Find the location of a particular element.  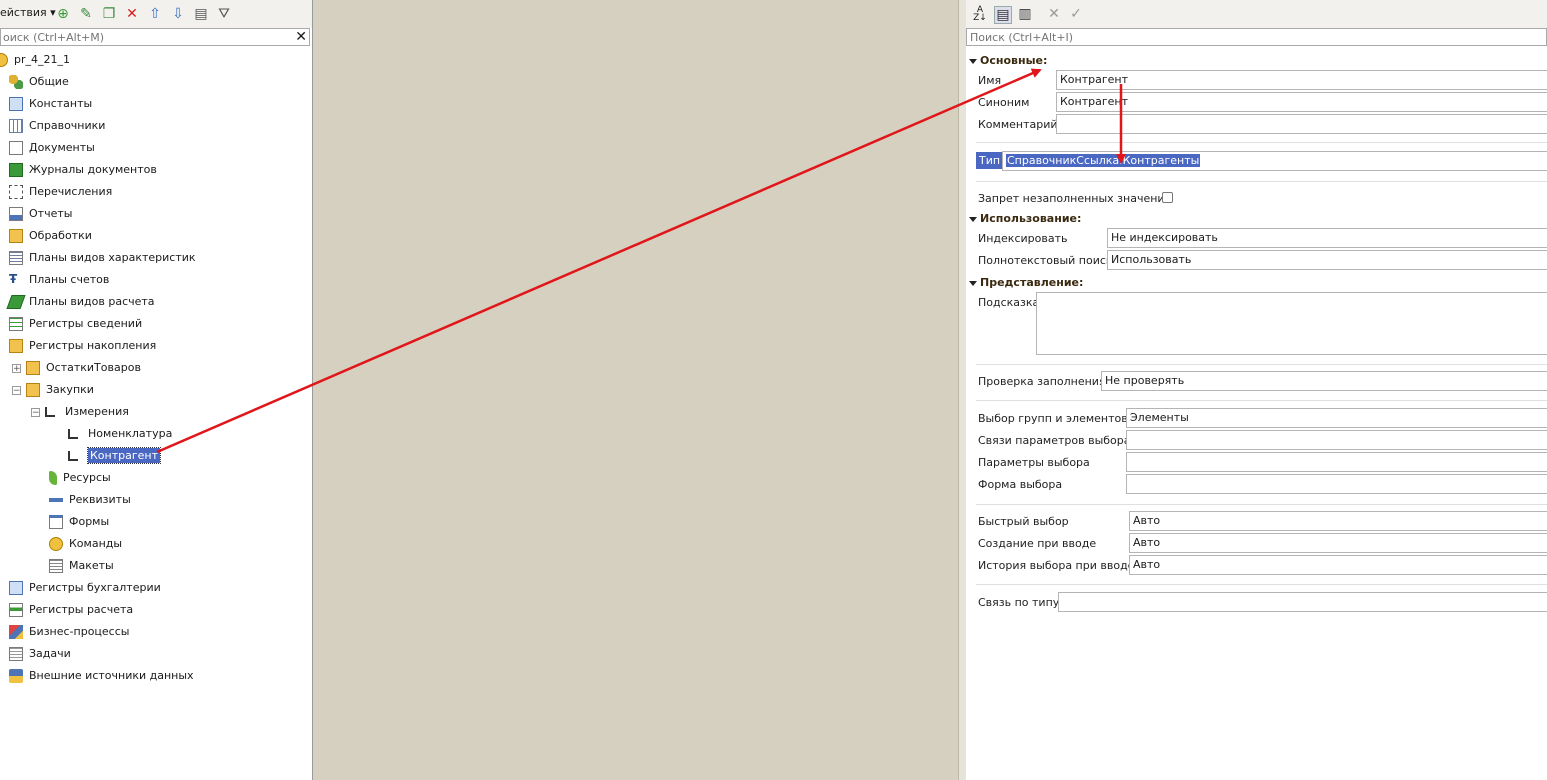

categorized-view-icon: ▤ is located at coordinates (1003, 15).